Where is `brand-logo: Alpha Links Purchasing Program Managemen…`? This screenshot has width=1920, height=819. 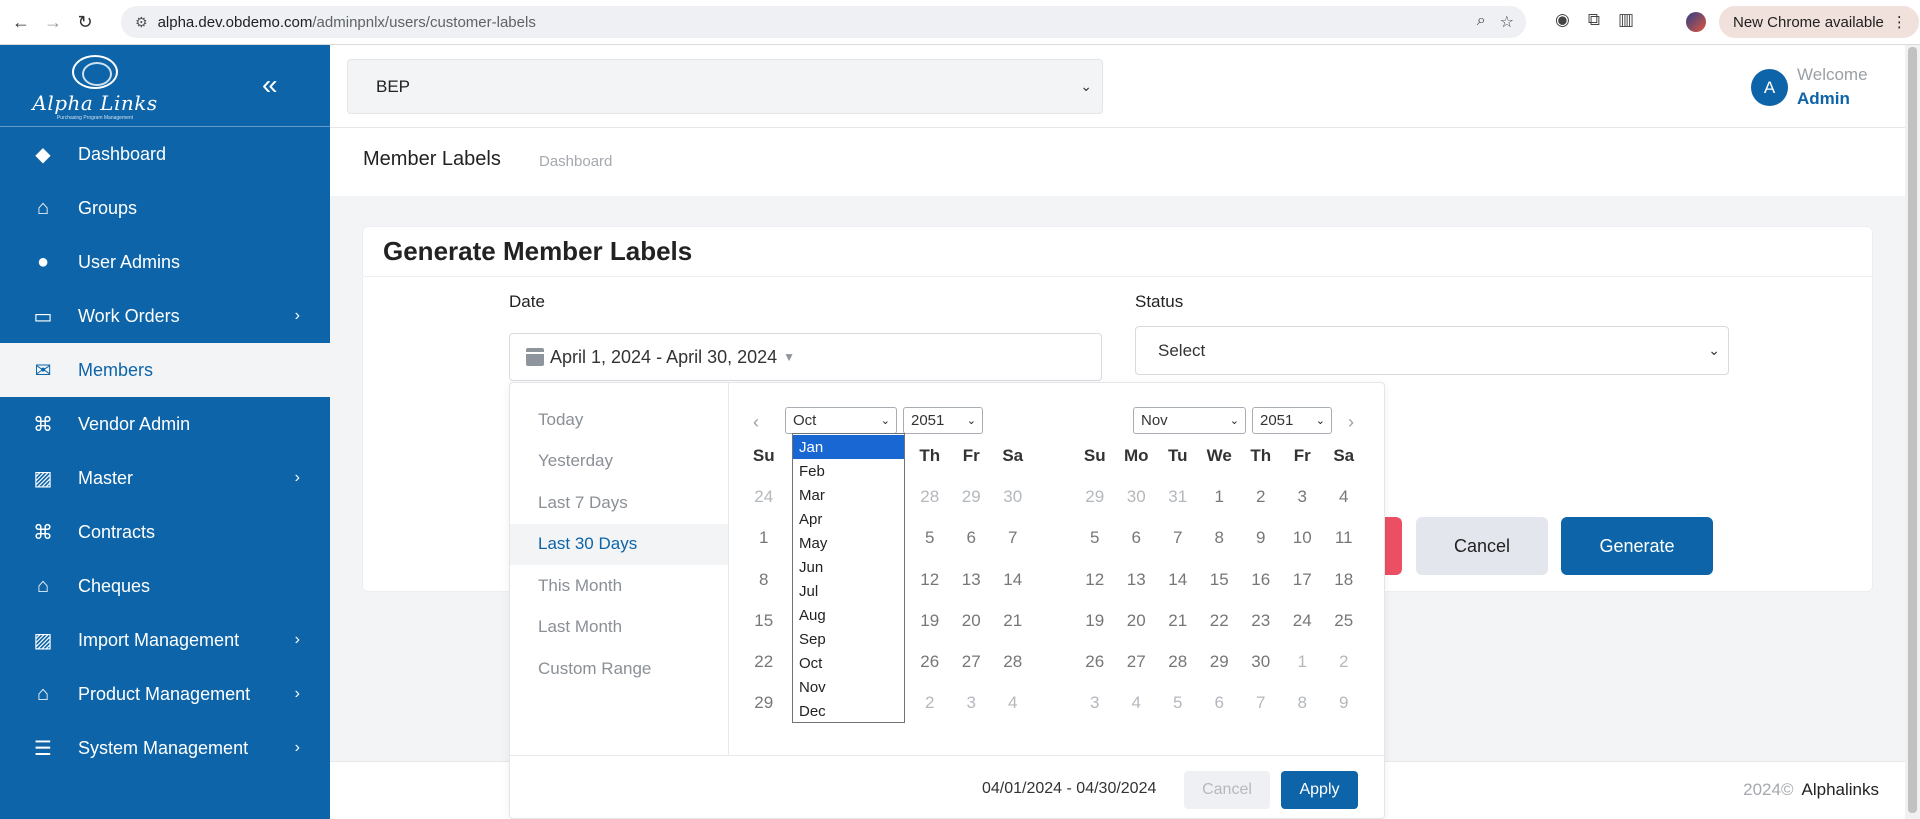
brand-logo: Alpha Links Purchasing Program Managemen… is located at coordinates (95, 88).